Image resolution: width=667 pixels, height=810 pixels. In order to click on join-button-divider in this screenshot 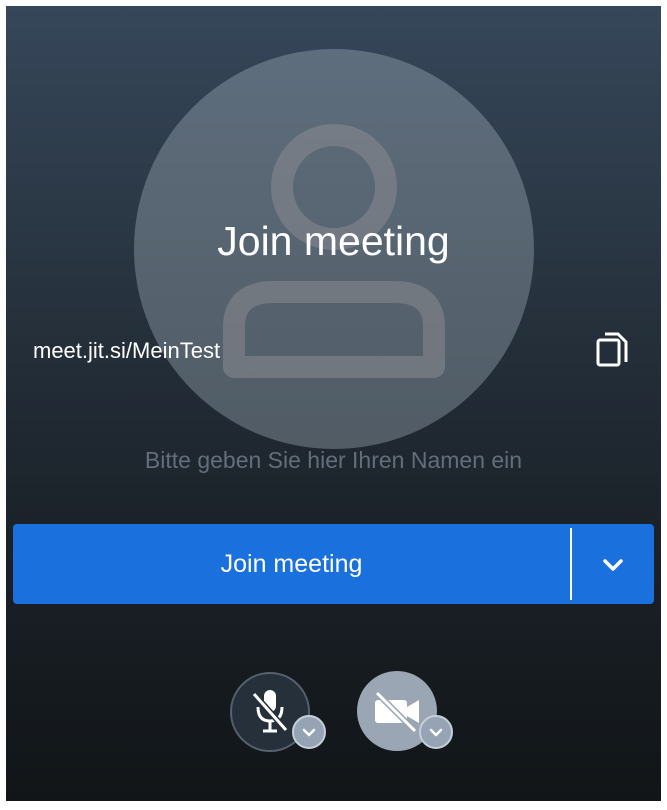, I will do `click(571, 564)`.